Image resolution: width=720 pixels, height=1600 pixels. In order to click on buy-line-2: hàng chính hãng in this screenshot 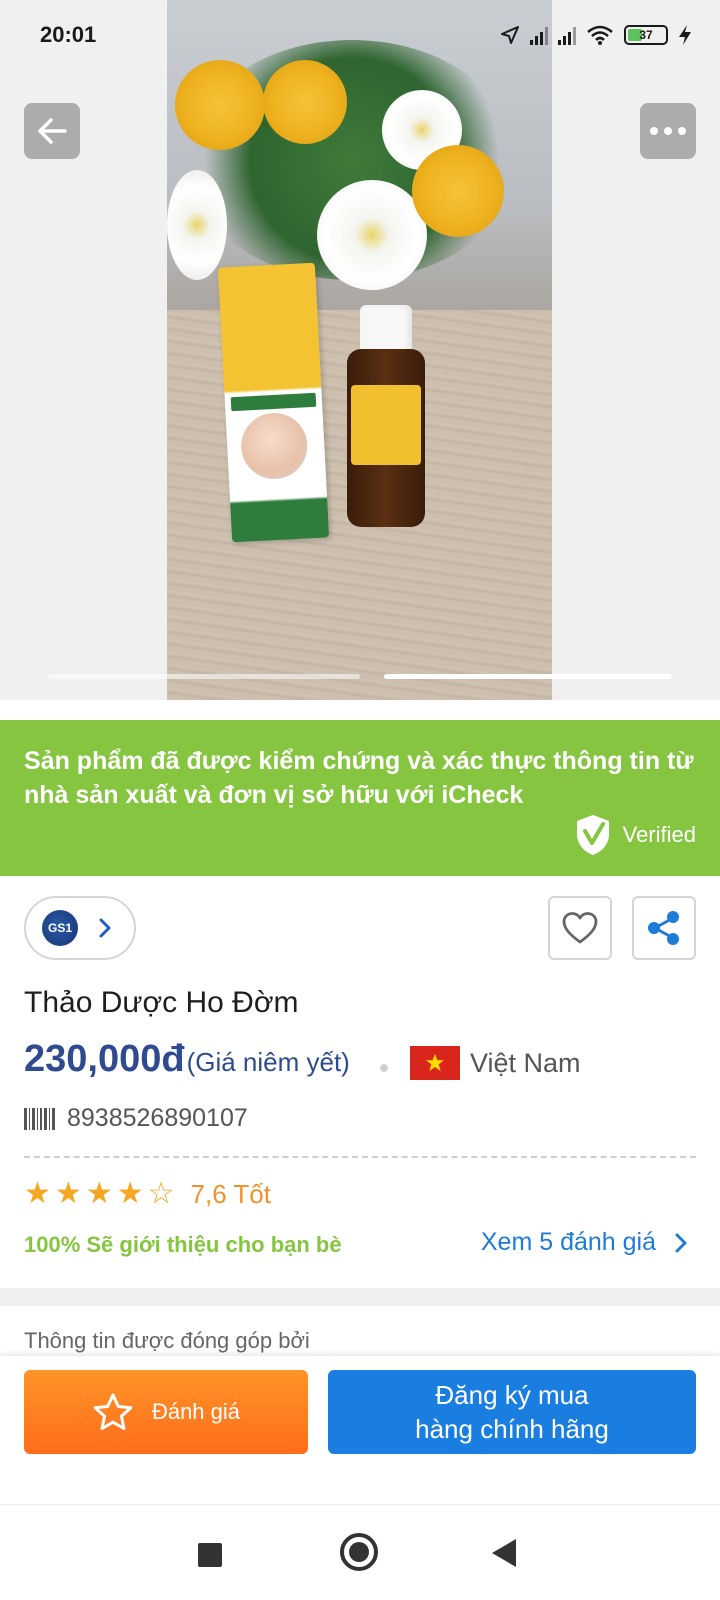, I will do `click(512, 1429)`.